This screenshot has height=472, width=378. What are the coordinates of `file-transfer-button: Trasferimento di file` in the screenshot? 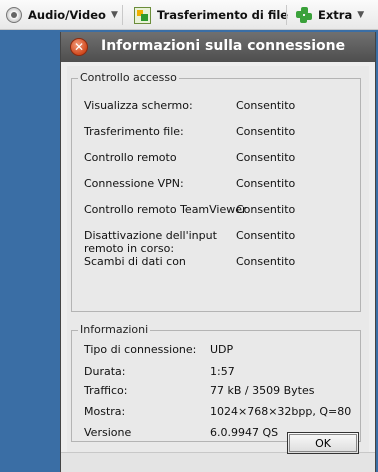 It's located at (211, 15).